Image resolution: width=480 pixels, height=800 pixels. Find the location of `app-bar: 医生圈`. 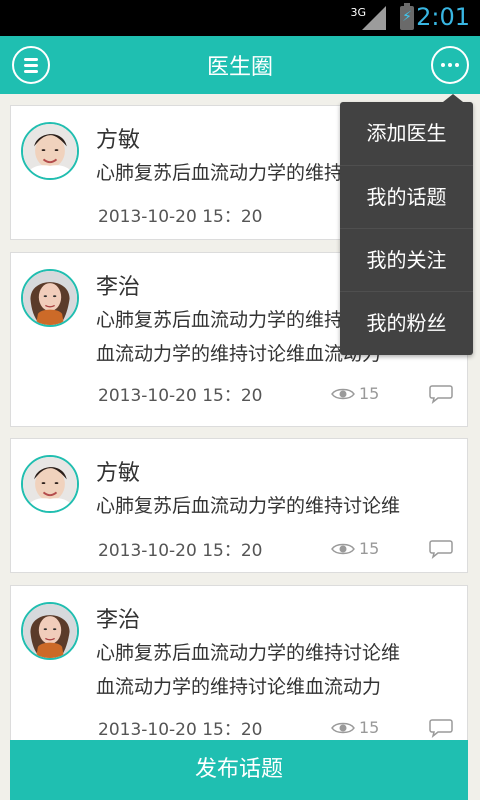

app-bar: 医生圈 is located at coordinates (240, 65).